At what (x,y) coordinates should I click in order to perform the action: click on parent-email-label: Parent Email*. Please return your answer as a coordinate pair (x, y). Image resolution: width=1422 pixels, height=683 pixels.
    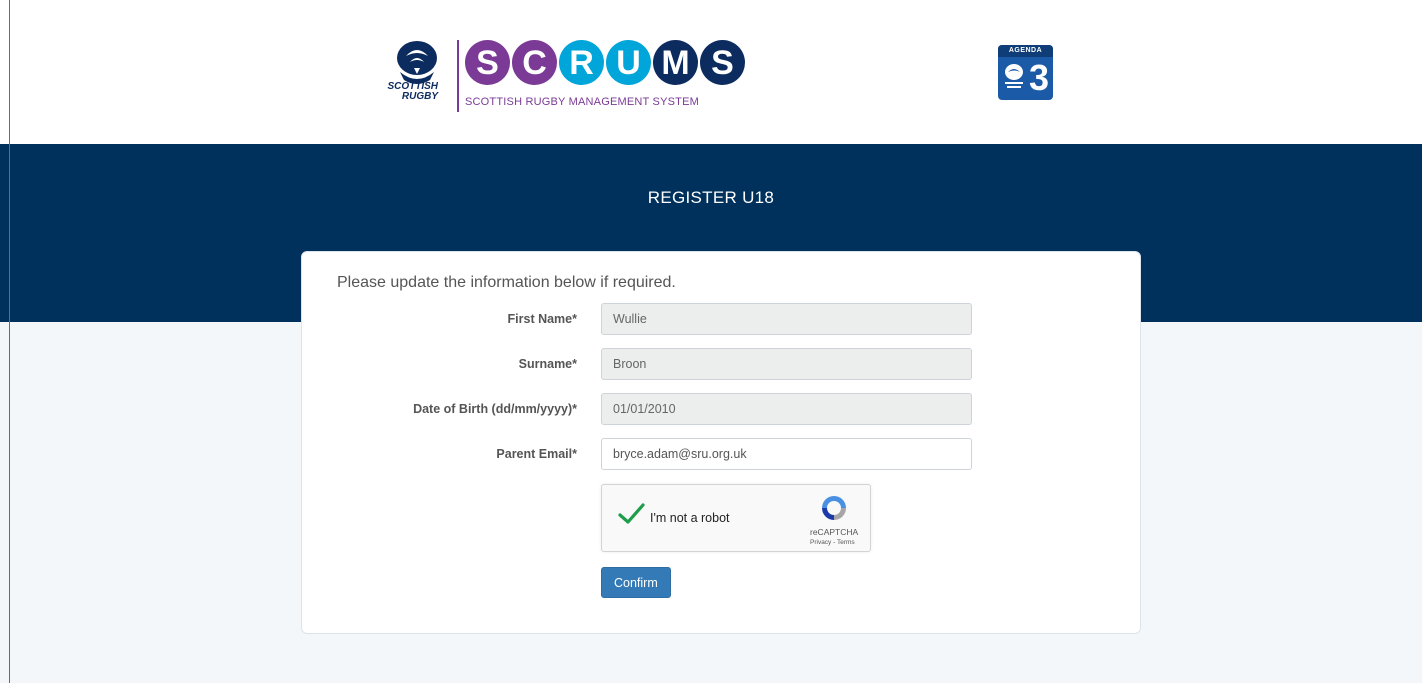
    Looking at the image, I should click on (536, 454).